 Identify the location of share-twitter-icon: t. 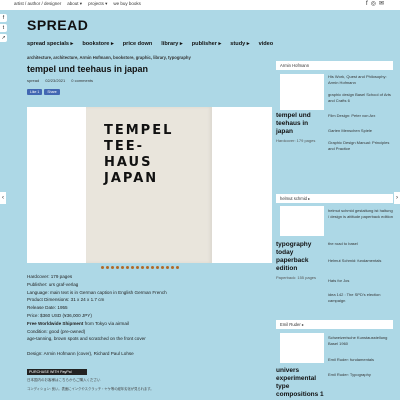
(3, 28).